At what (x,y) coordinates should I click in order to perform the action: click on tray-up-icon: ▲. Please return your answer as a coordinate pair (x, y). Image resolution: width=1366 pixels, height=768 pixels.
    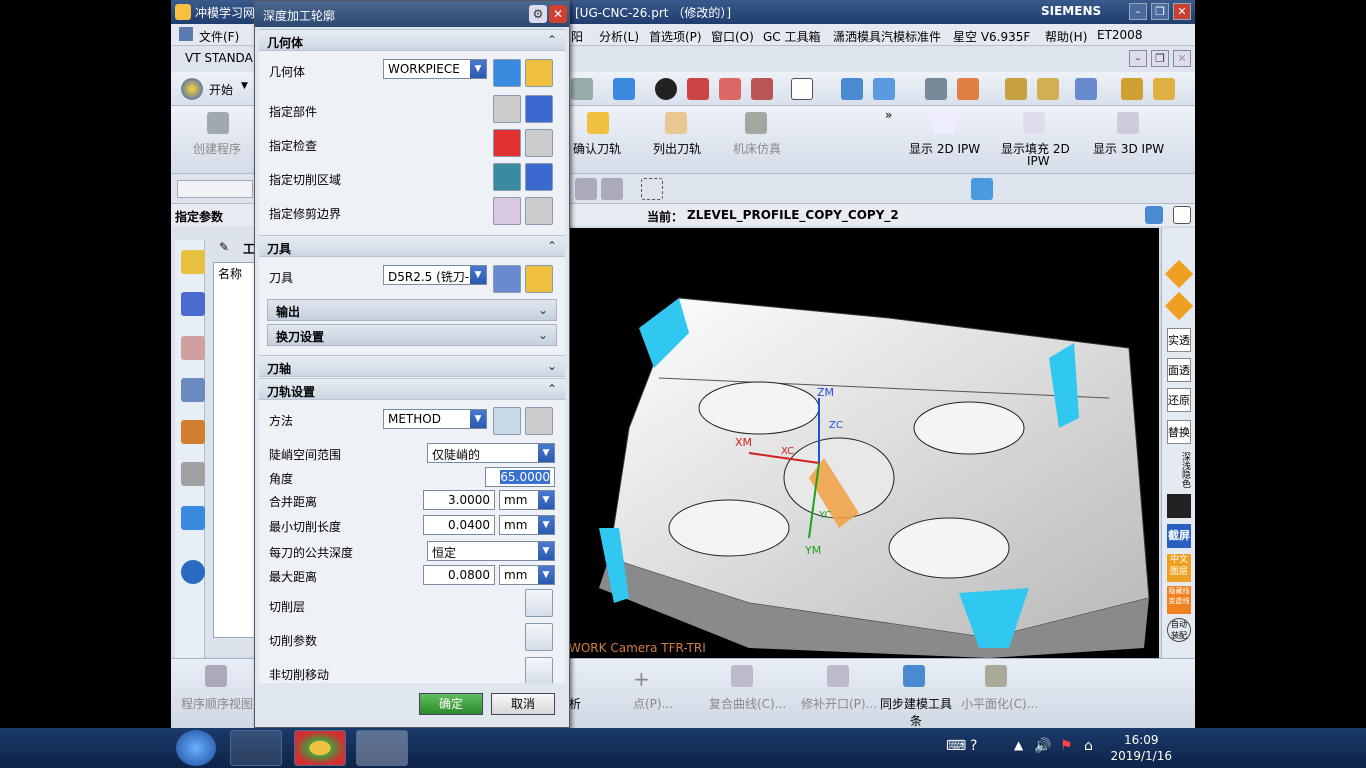
    Looking at the image, I should click on (1018, 745).